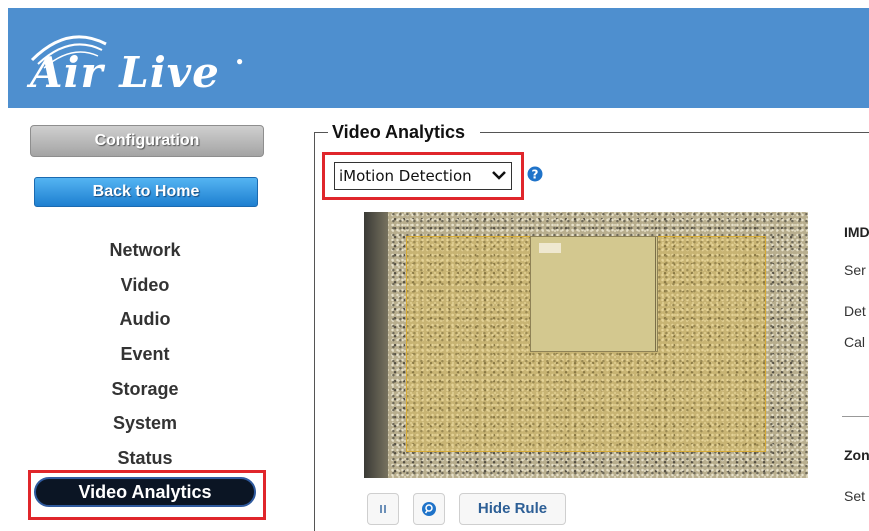 Image resolution: width=869 pixels, height=531 pixels. Describe the element at coordinates (855, 342) in the screenshot. I see `panel-text-cal: Cal` at that location.